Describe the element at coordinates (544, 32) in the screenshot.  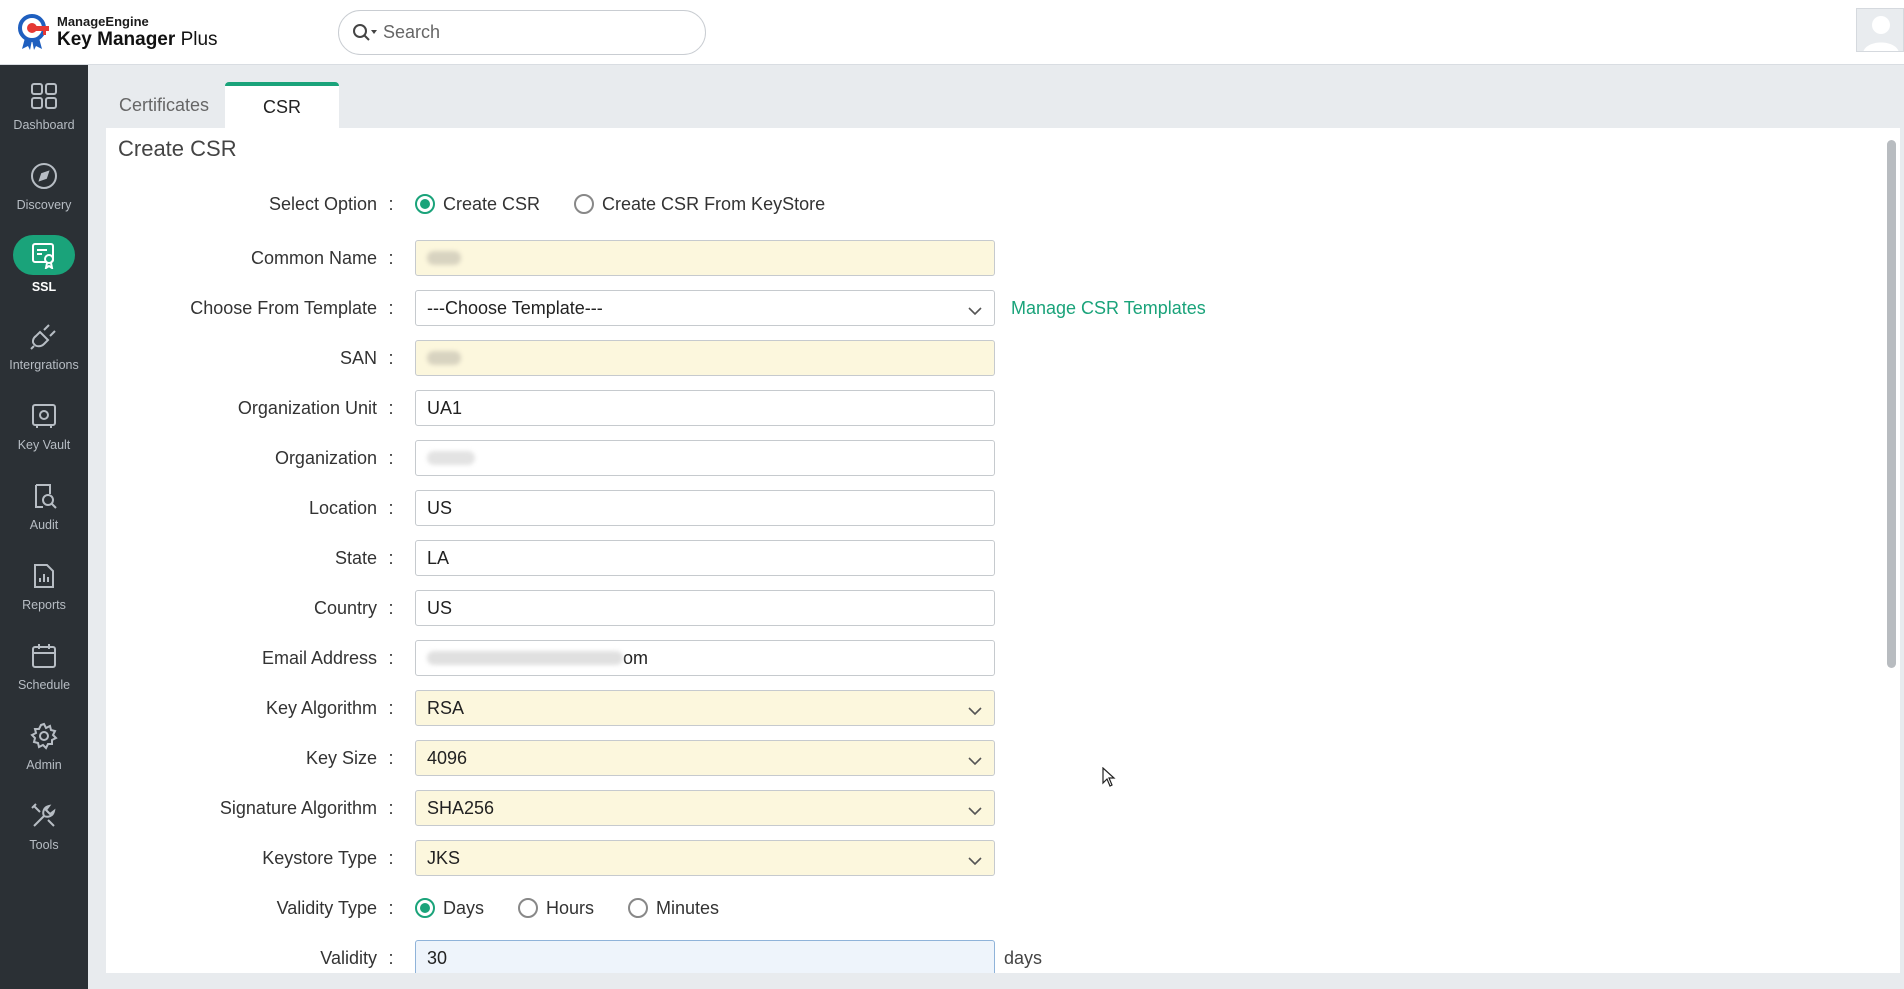
I see `search-input` at that location.